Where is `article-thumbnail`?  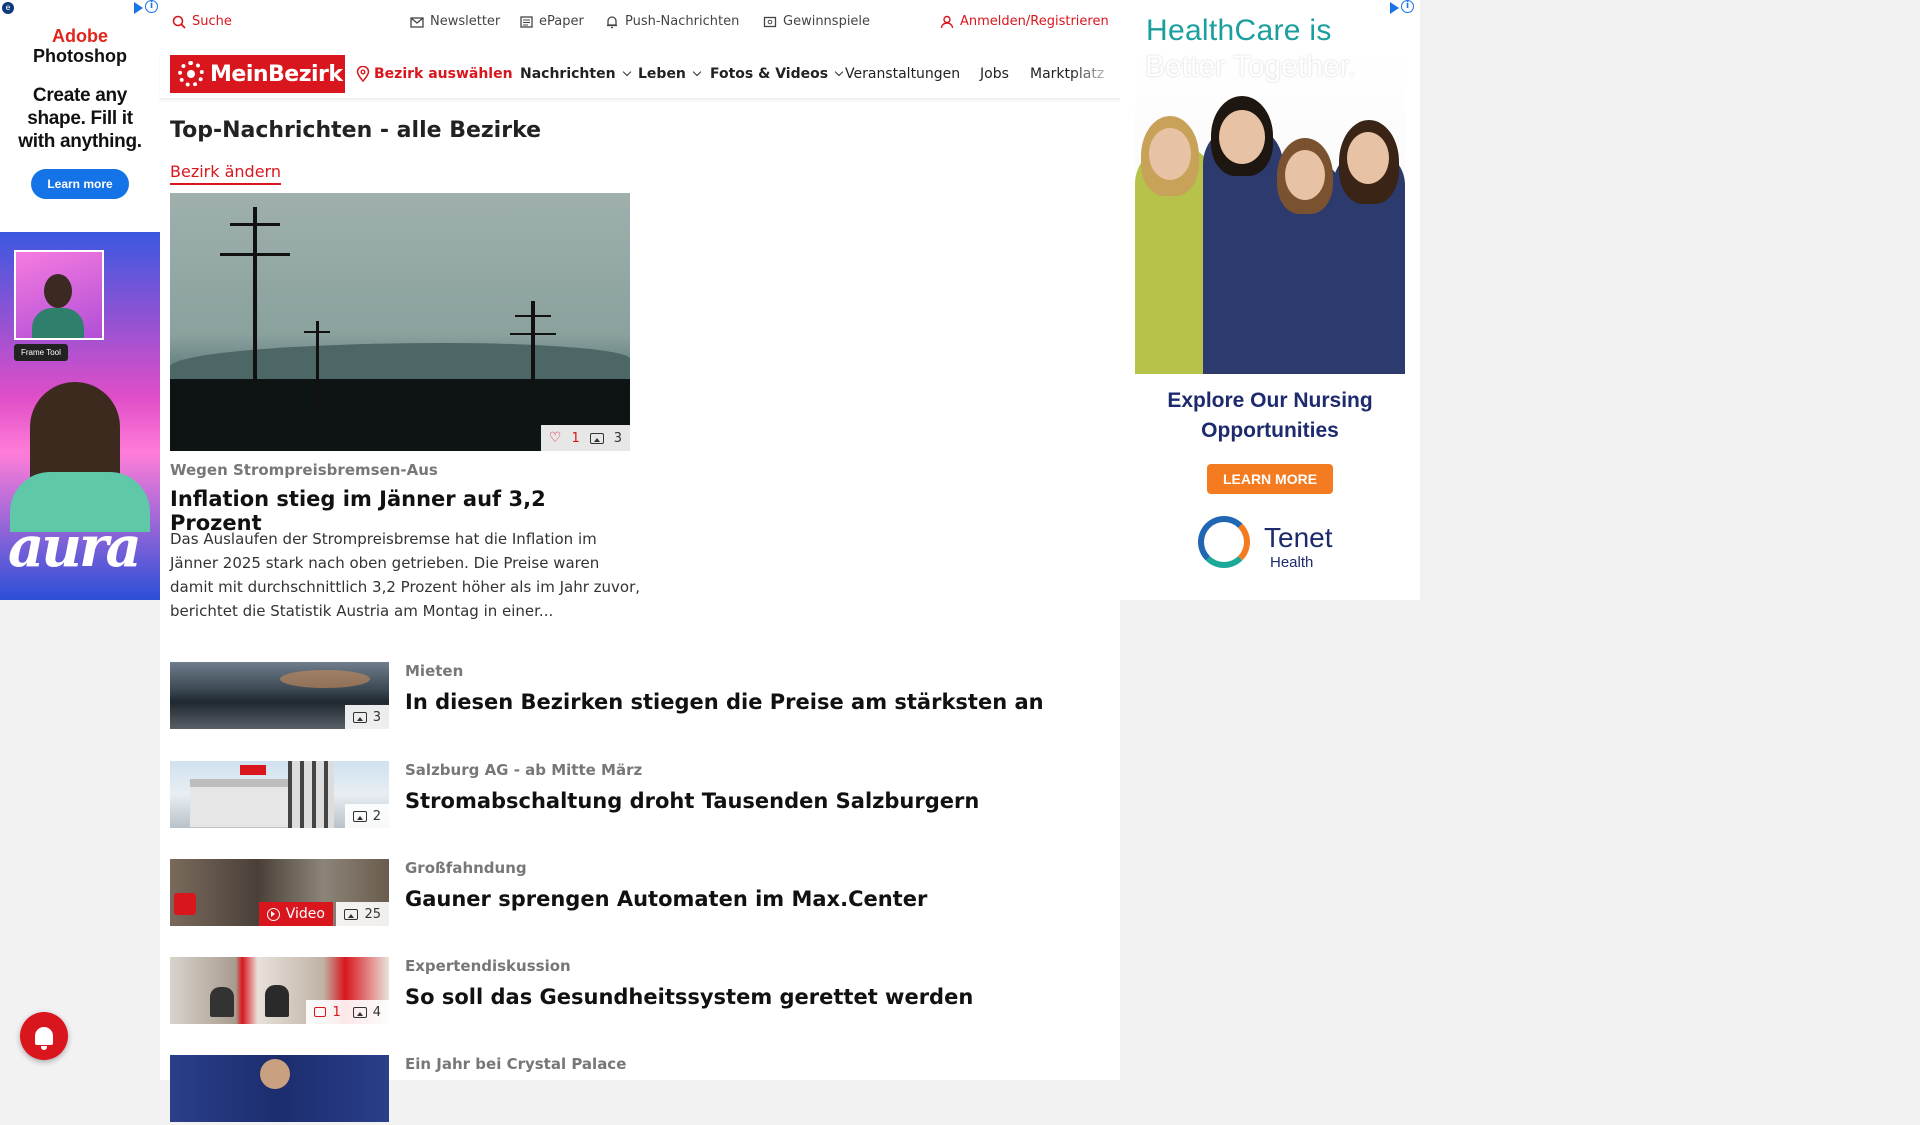
article-thumbnail is located at coordinates (279, 1088).